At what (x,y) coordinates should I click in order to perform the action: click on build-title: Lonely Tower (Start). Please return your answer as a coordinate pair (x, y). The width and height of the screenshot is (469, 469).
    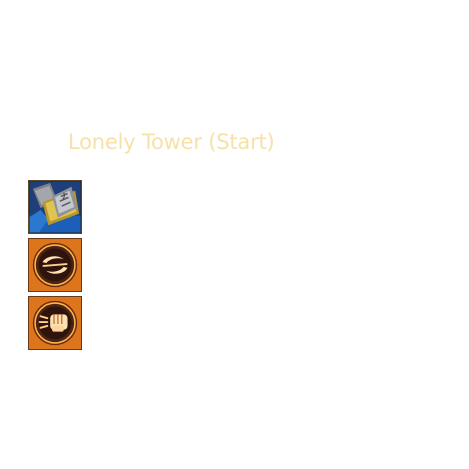
    Looking at the image, I should click on (171, 142).